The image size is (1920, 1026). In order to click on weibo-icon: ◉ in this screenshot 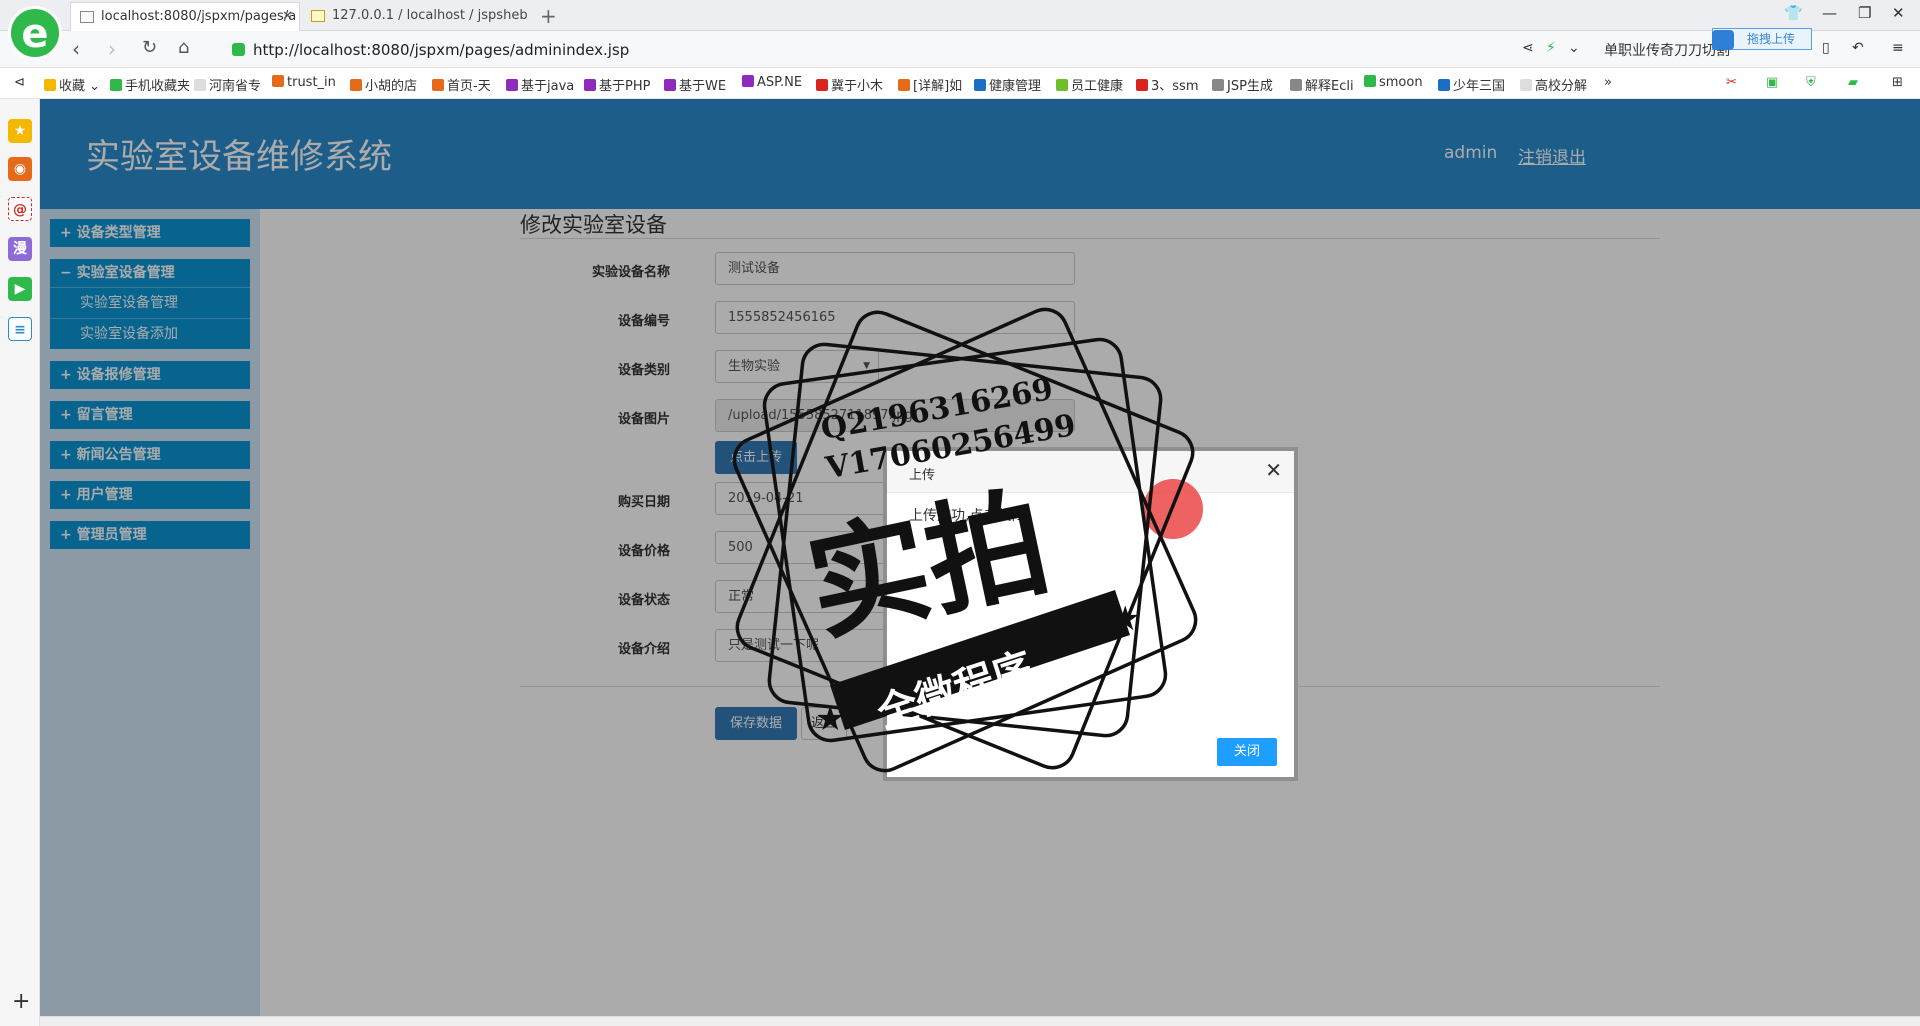, I will do `click(20, 169)`.